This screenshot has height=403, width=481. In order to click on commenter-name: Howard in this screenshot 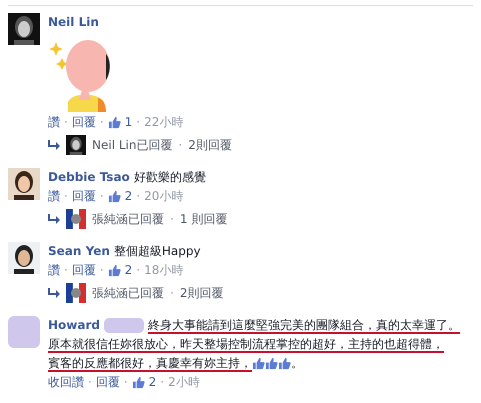, I will do `click(74, 325)`.